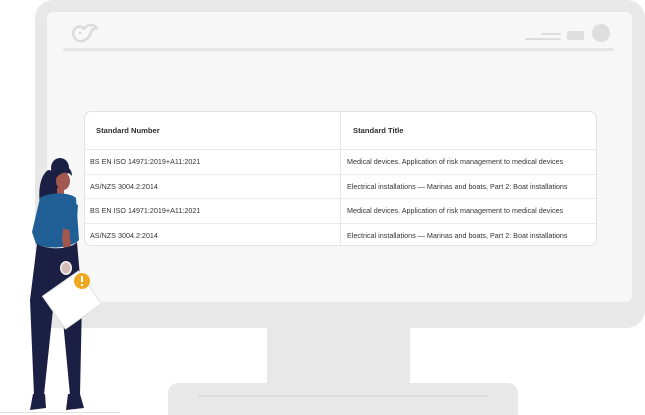  Describe the element at coordinates (339, 33) in the screenshot. I see `app-topbar` at that location.